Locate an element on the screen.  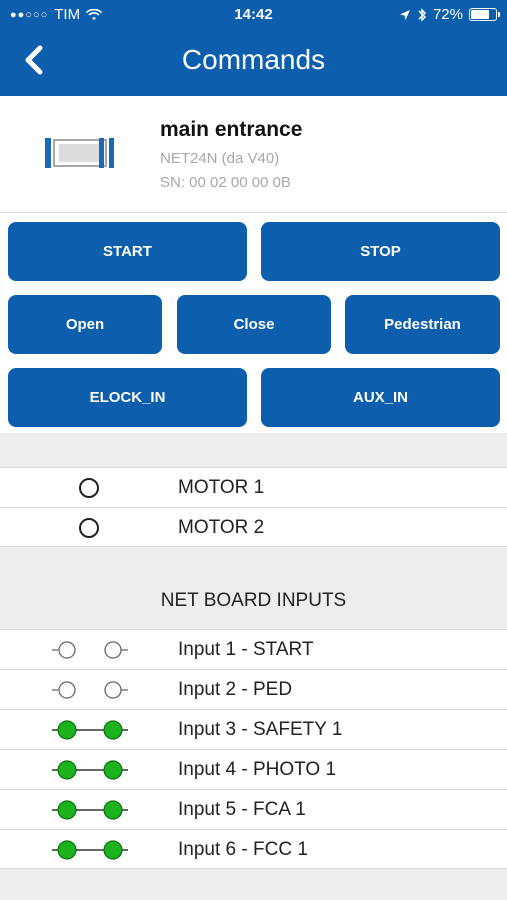
device-model: NET24N (da V40) is located at coordinates (220, 158).